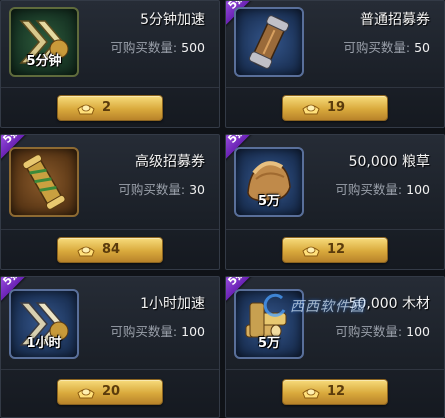 The width and height of the screenshot is (445, 418). I want to click on item-quantity: 可购买数量: 500, so click(157, 46).